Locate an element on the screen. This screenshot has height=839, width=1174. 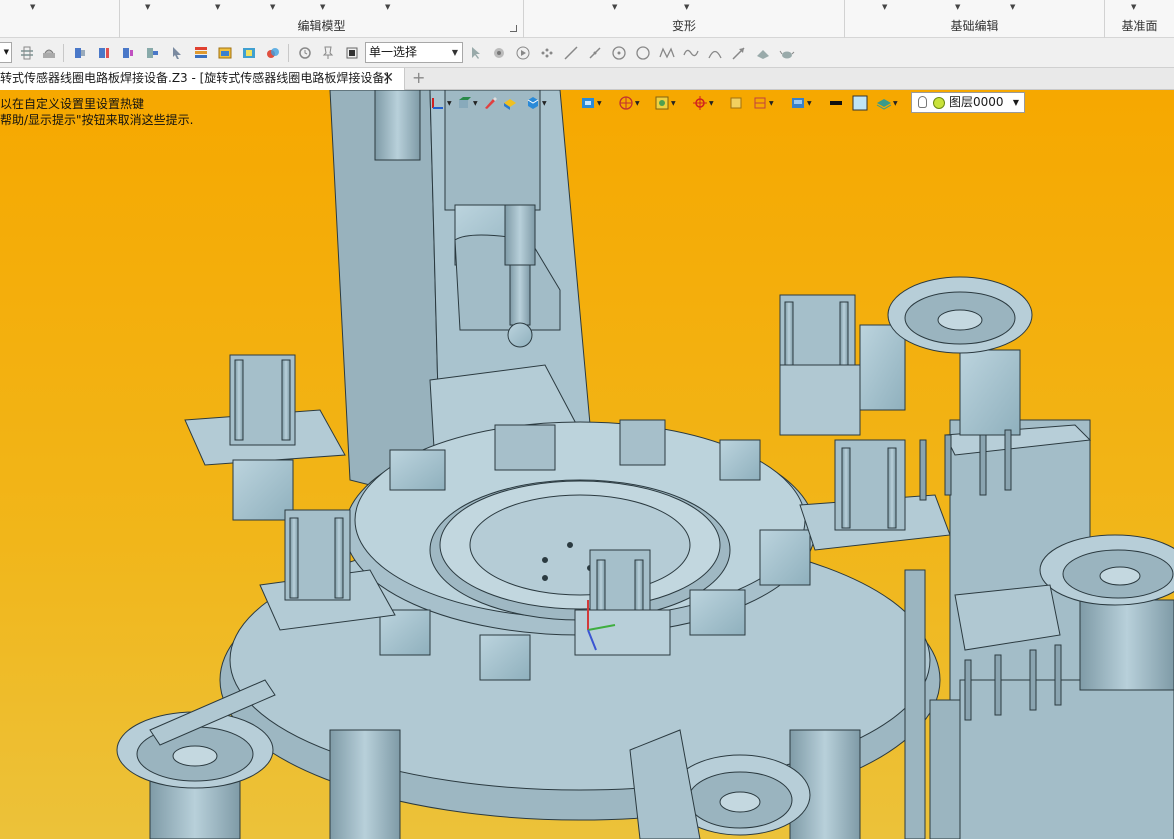
ribbon-bar: ▼ ▼ ▼ ▼ ▼ ▼ 编辑模型 ▼ ▼ 变形 ▼ ▼ ▼ 基础编辑 ▼ 基准面 is located at coordinates (587, 19).